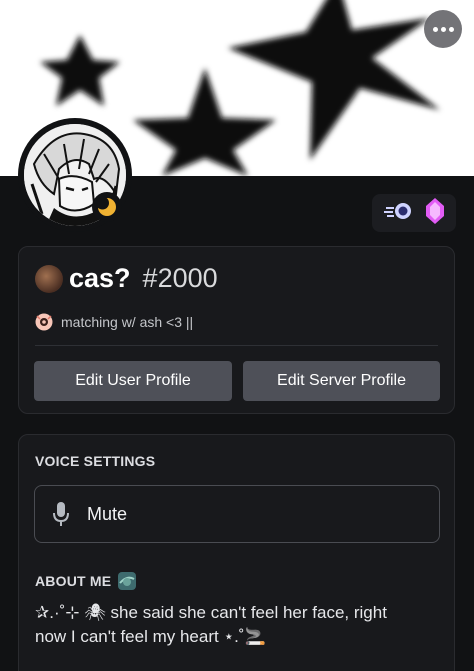 The image size is (474, 671). What do you see at coordinates (127, 581) in the screenshot?
I see `planet-emoji-icon` at bounding box center [127, 581].